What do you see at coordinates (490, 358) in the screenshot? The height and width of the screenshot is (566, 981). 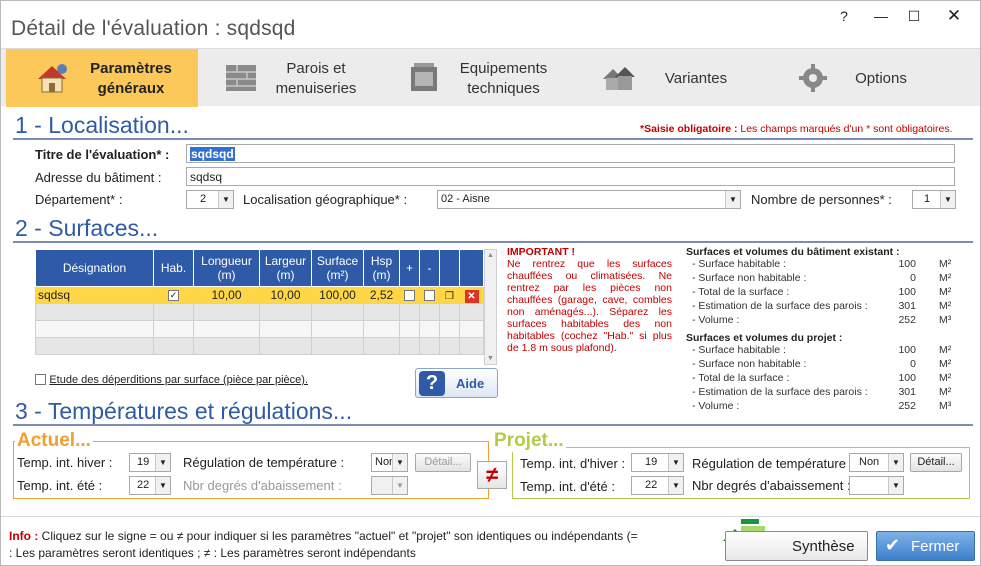 I see `scroll-down-icon: ▼` at bounding box center [490, 358].